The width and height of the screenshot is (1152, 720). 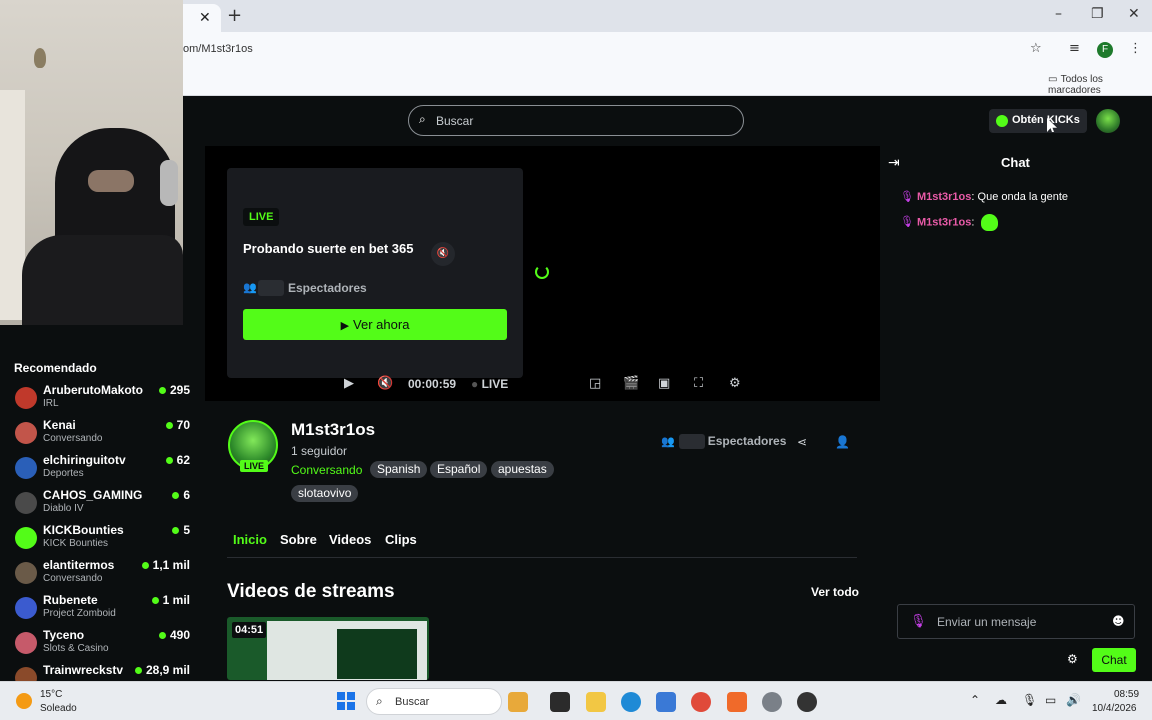 What do you see at coordinates (698, 383) in the screenshot?
I see `fullscreen-icon: ⛶` at bounding box center [698, 383].